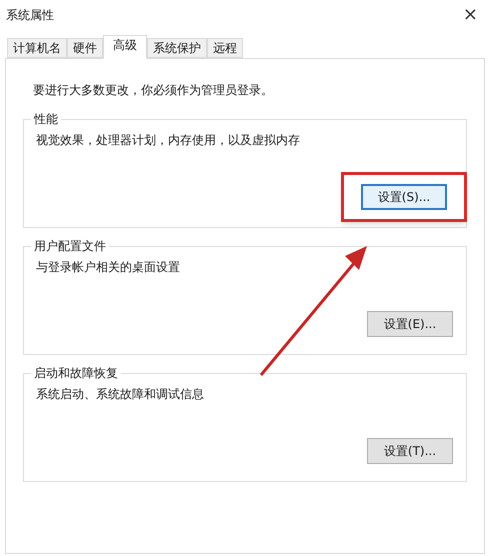 The width and height of the screenshot is (490, 556). I want to click on group-description: 视觉效果，处理器计划，内存使用，以及虚拟内存, so click(168, 140).